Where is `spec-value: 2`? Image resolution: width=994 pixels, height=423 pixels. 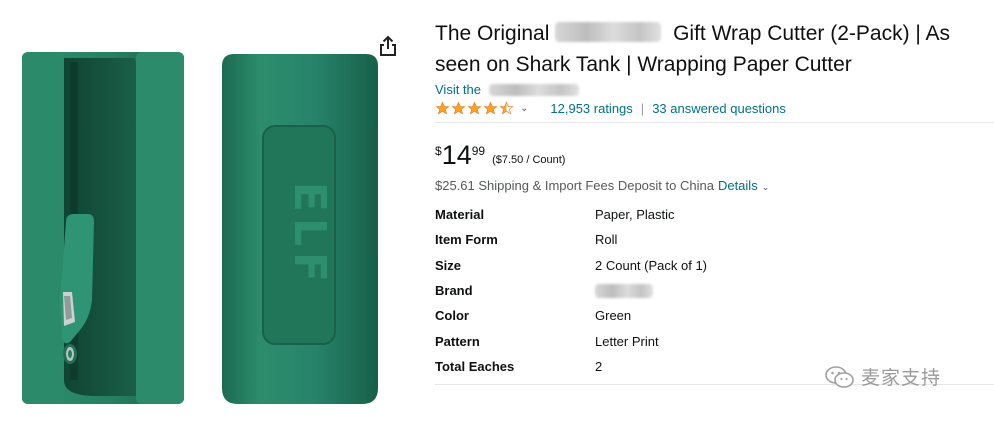
spec-value: 2 is located at coordinates (599, 366).